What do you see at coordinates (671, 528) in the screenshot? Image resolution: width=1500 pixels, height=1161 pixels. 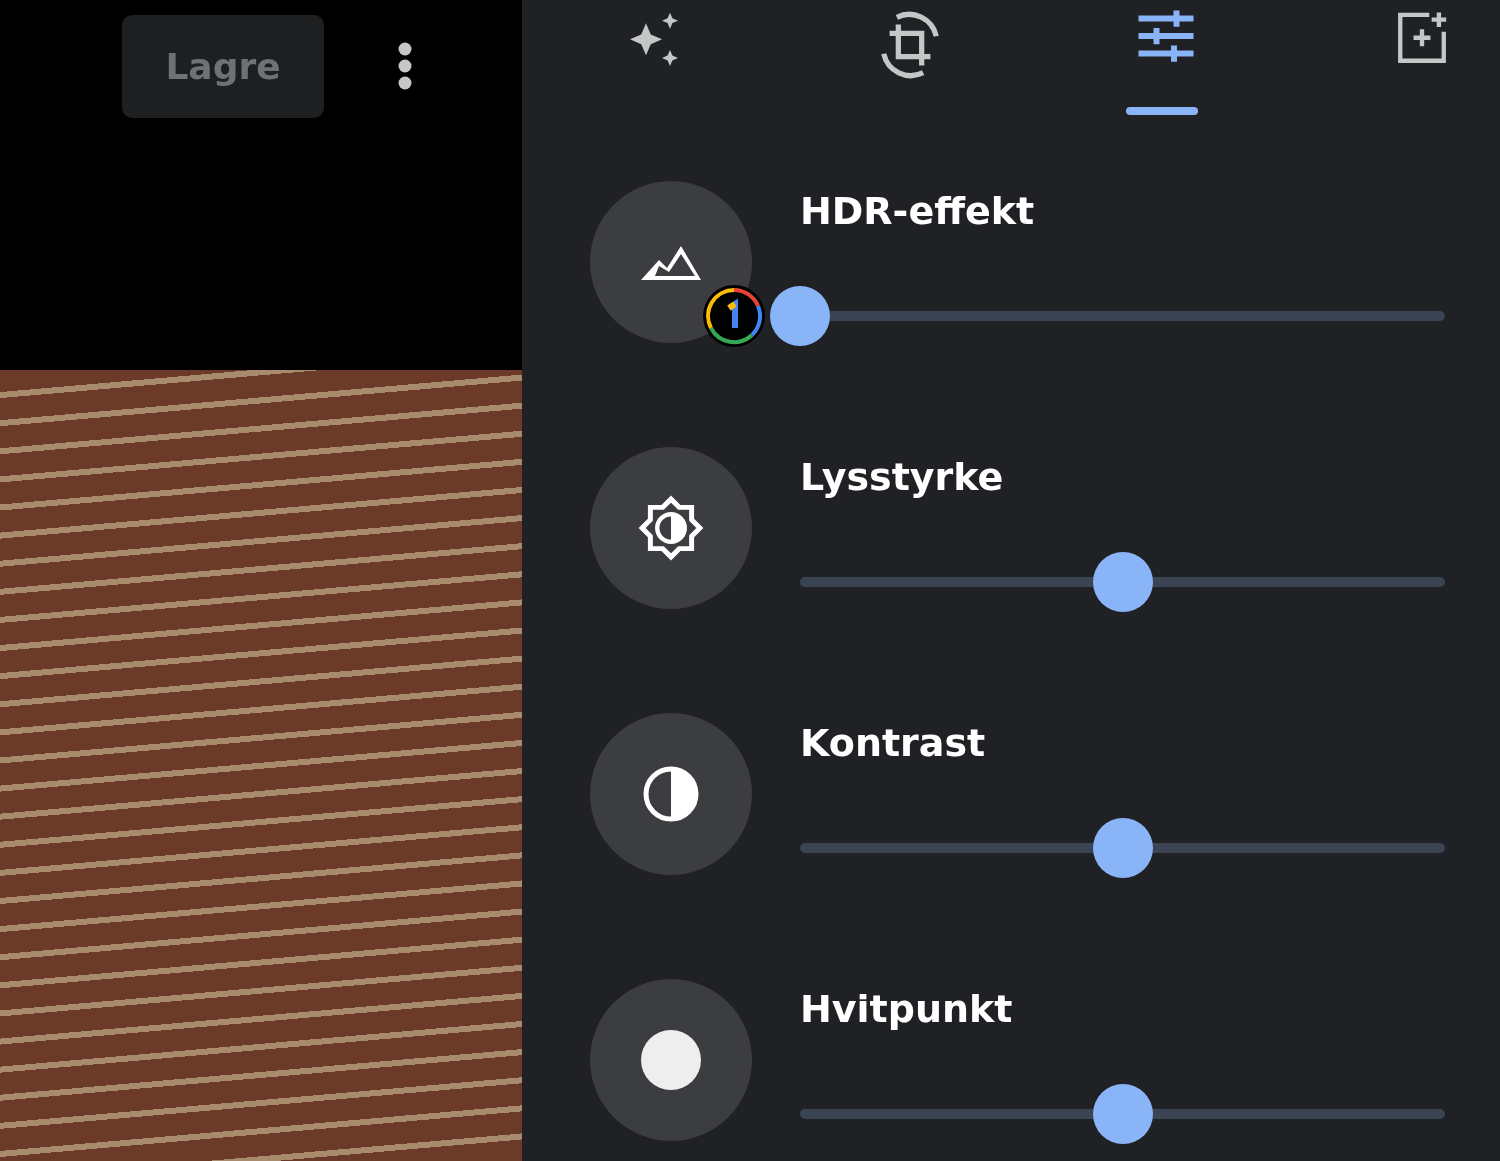 I see `brightness-icon` at bounding box center [671, 528].